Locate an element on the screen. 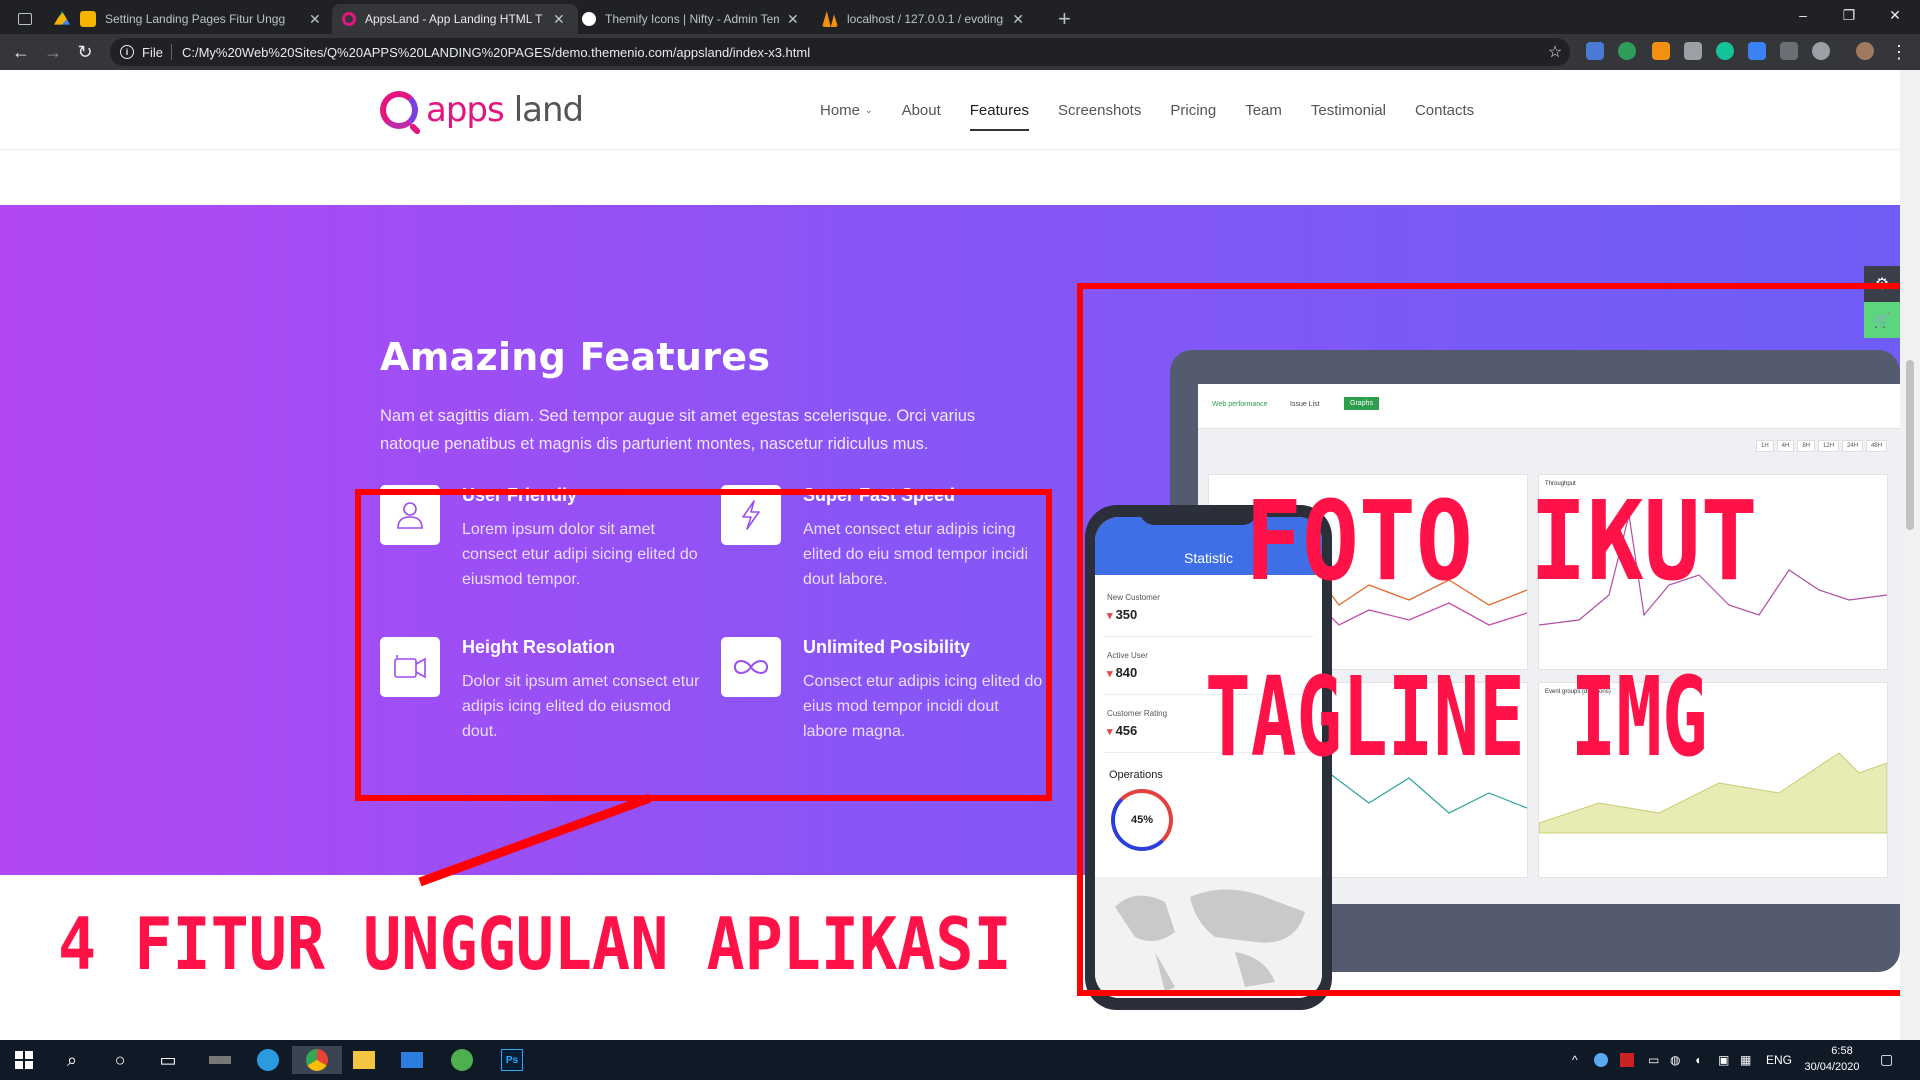 This screenshot has height=1080, width=1920. edge-icon is located at coordinates (268, 1060).